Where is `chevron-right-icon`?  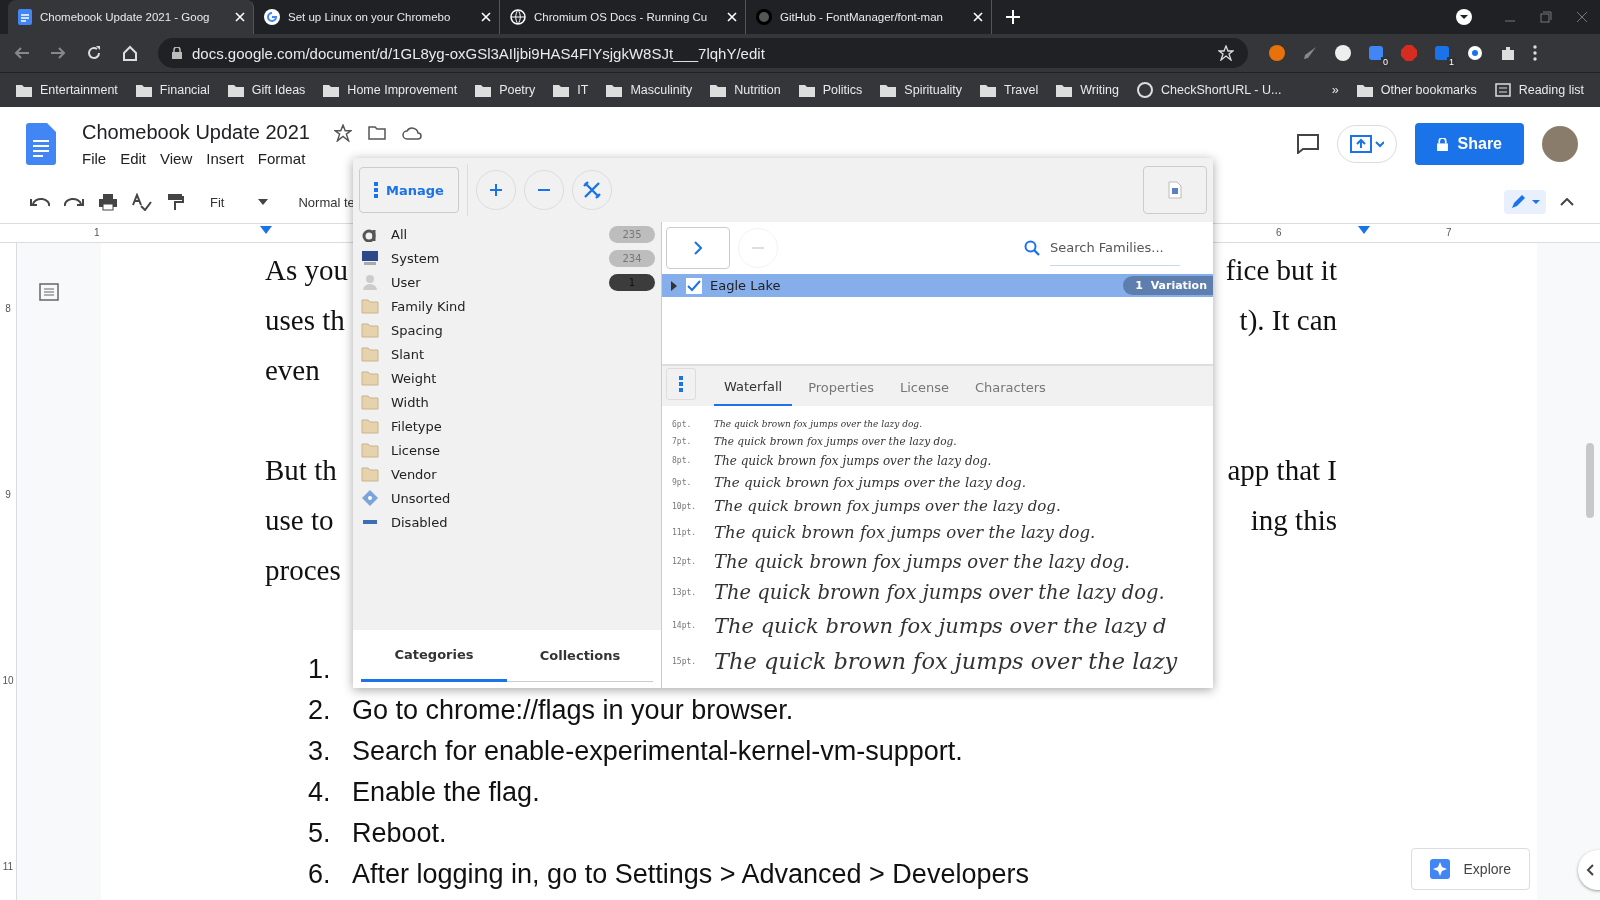 chevron-right-icon is located at coordinates (698, 248).